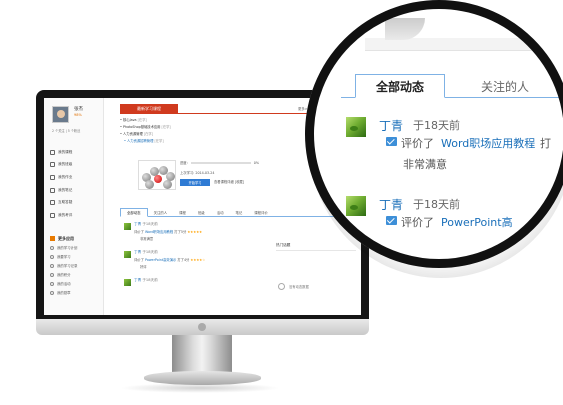 The image size is (563, 405). What do you see at coordinates (66, 238) in the screenshot?
I see `more-apps-title: 更多应用` at bounding box center [66, 238].